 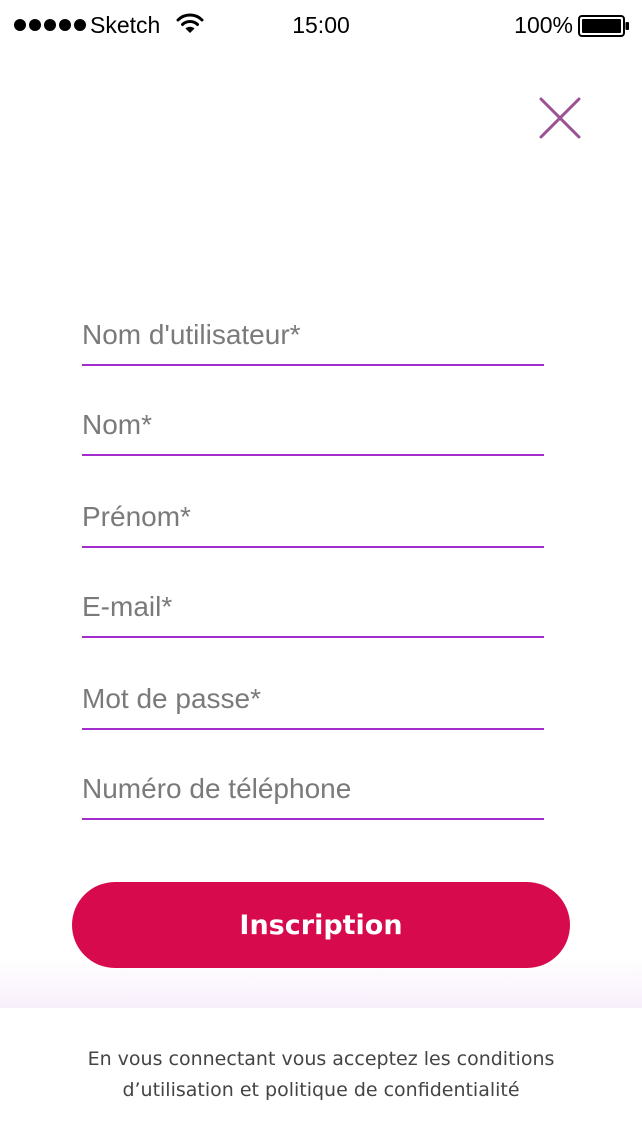 I want to click on close-button, so click(x=560, y=118).